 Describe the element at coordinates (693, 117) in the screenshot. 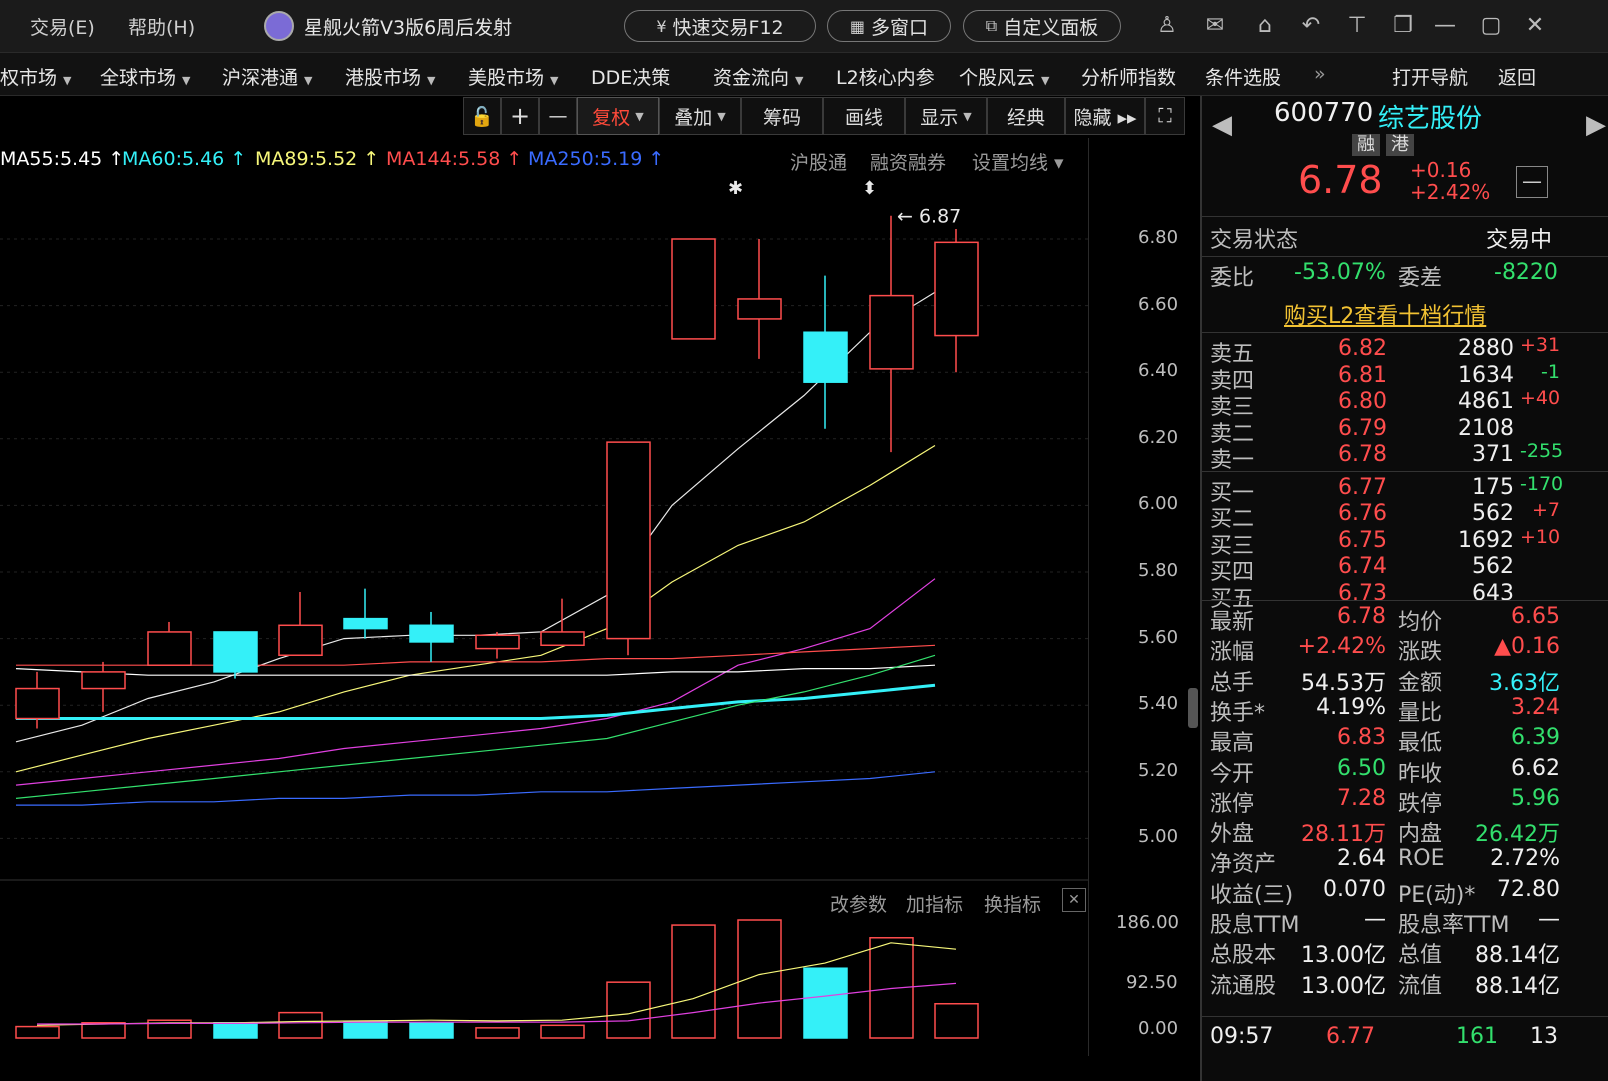

I see `overlay-label: 叠加` at that location.